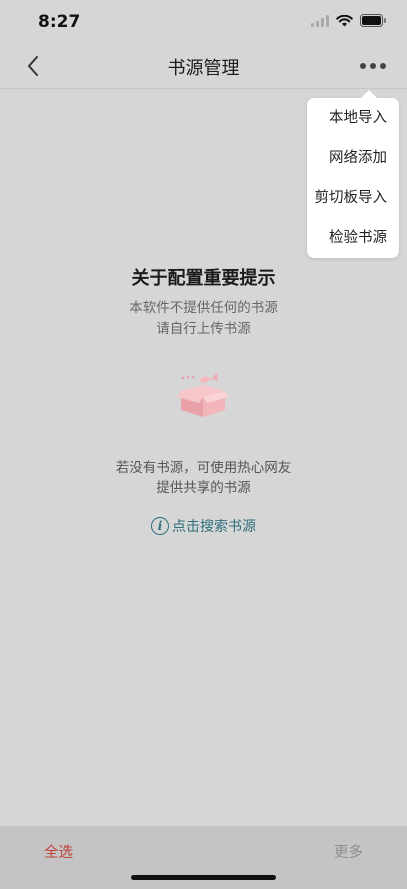 This screenshot has width=407, height=889. Describe the element at coordinates (353, 118) in the screenshot. I see `menu-item-local-import: 本地导入` at that location.